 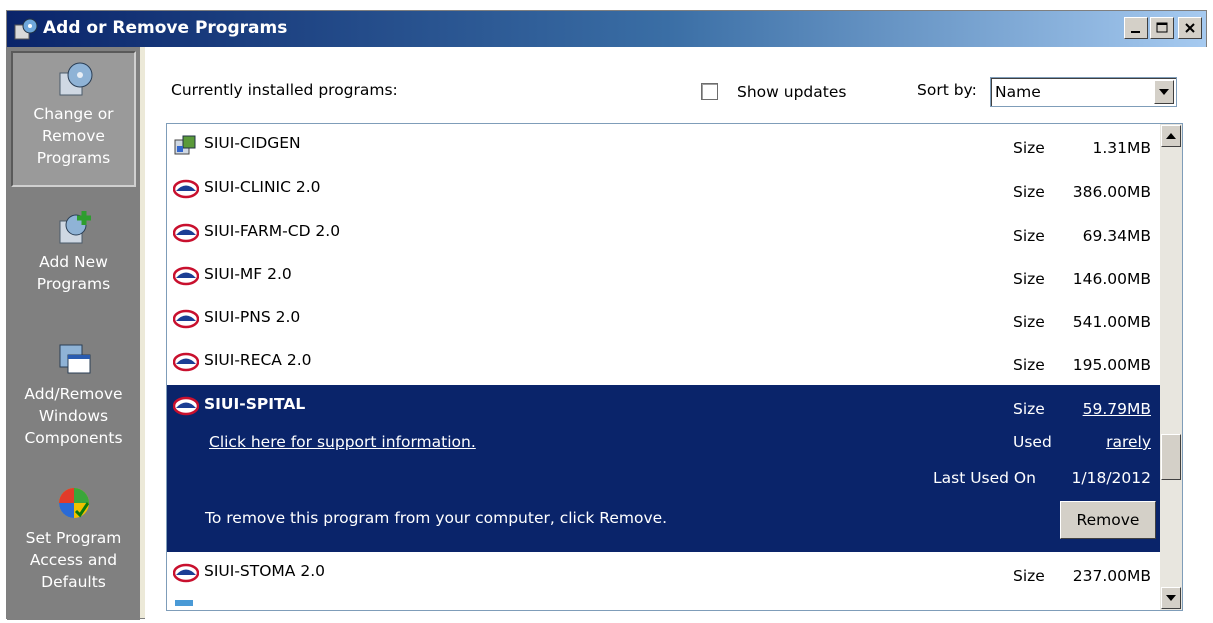 What do you see at coordinates (264, 571) in the screenshot?
I see `program-name: SIUI-STOMA 2.0` at bounding box center [264, 571].